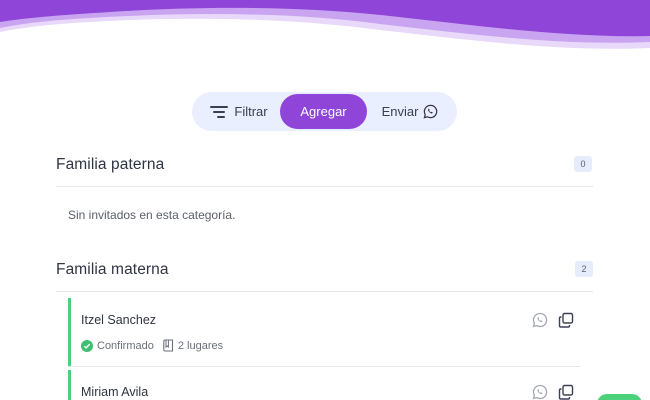 The height and width of the screenshot is (400, 650). Describe the element at coordinates (87, 345) in the screenshot. I see `check-circle-icon` at that location.